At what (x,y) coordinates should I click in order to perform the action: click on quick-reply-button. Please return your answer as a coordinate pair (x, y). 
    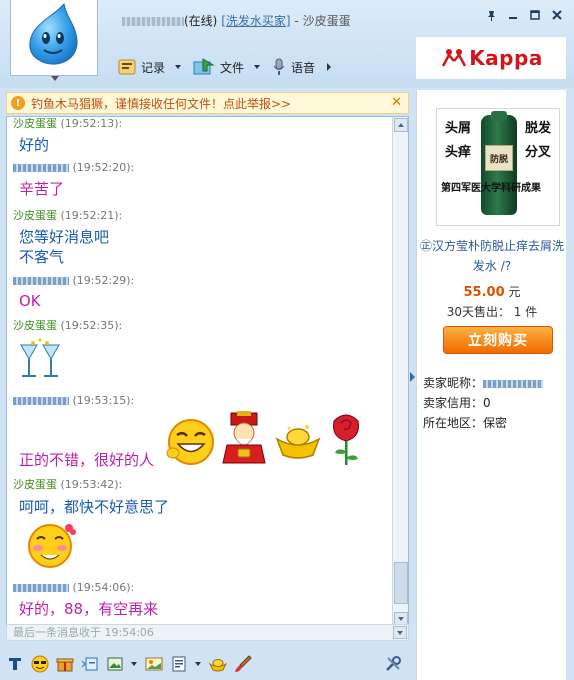
    Looking at the image, I should click on (179, 664).